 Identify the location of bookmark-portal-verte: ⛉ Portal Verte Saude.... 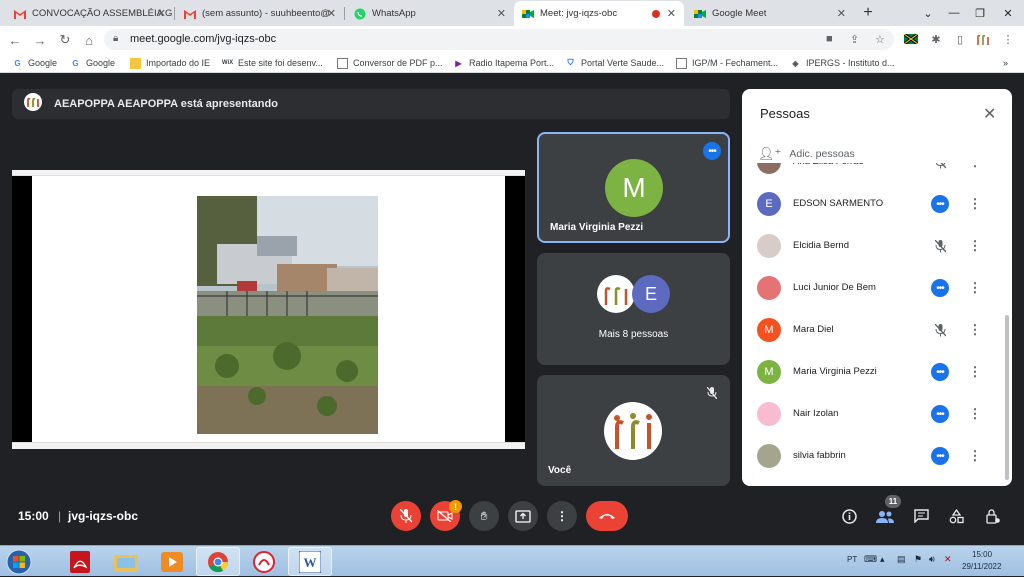
(615, 63).